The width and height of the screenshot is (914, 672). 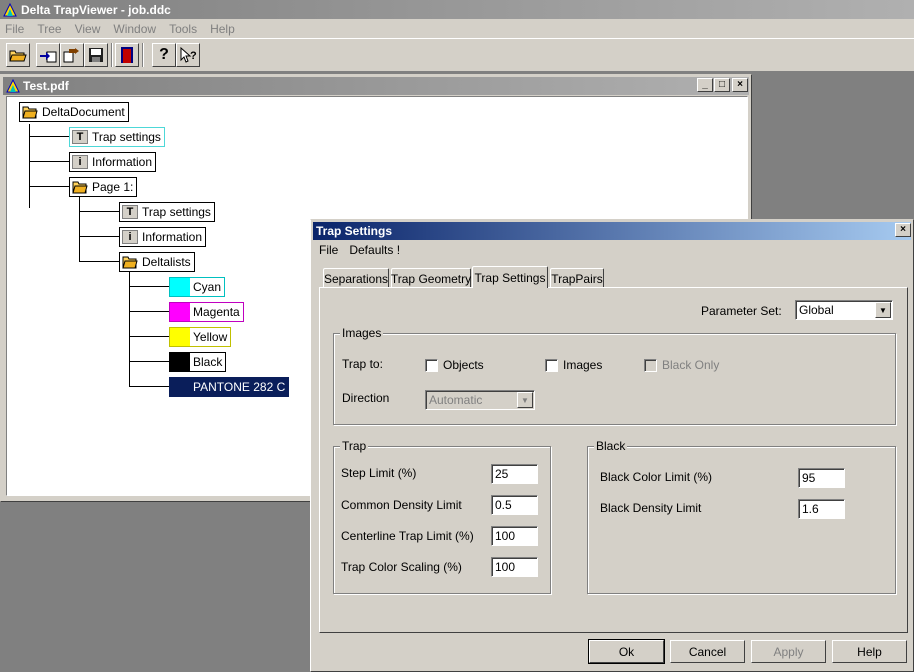 What do you see at coordinates (457, 28) in the screenshot?
I see `menu-bar: File Tree View Window Tools Help` at bounding box center [457, 28].